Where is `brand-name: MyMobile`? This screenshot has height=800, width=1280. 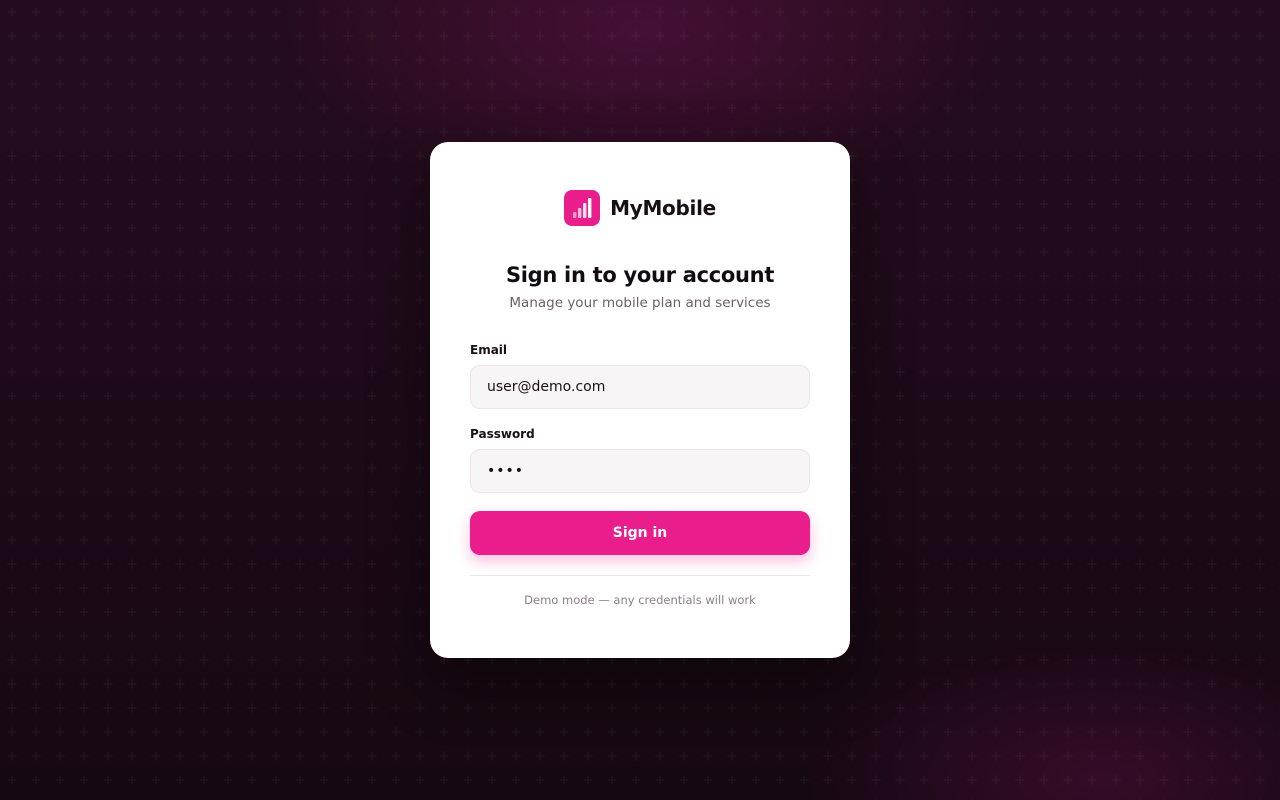
brand-name: MyMobile is located at coordinates (663, 208).